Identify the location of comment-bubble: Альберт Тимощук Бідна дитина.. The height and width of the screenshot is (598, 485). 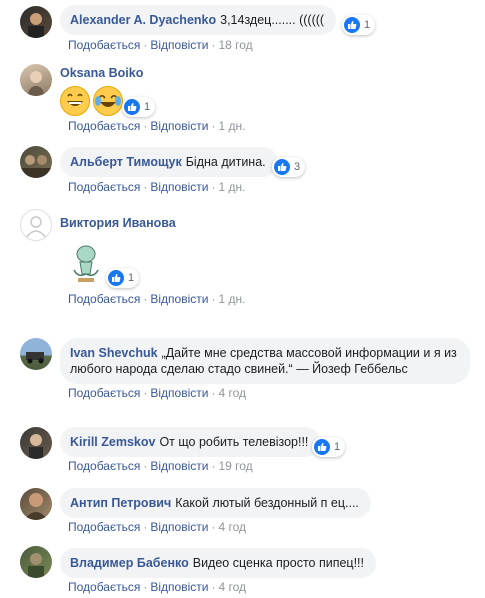
(169, 162).